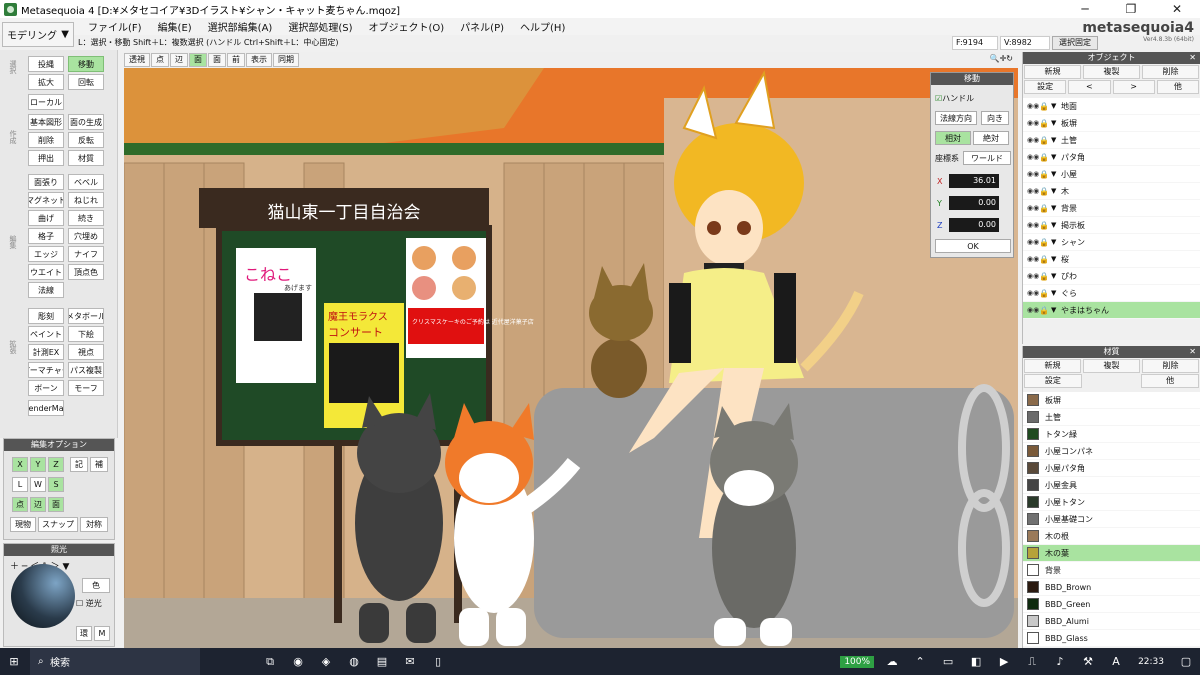 Image resolution: width=1200 pixels, height=675 pixels. Describe the element at coordinates (46, 272) in the screenshot. I see `tool-button-21: ウエイト` at that location.